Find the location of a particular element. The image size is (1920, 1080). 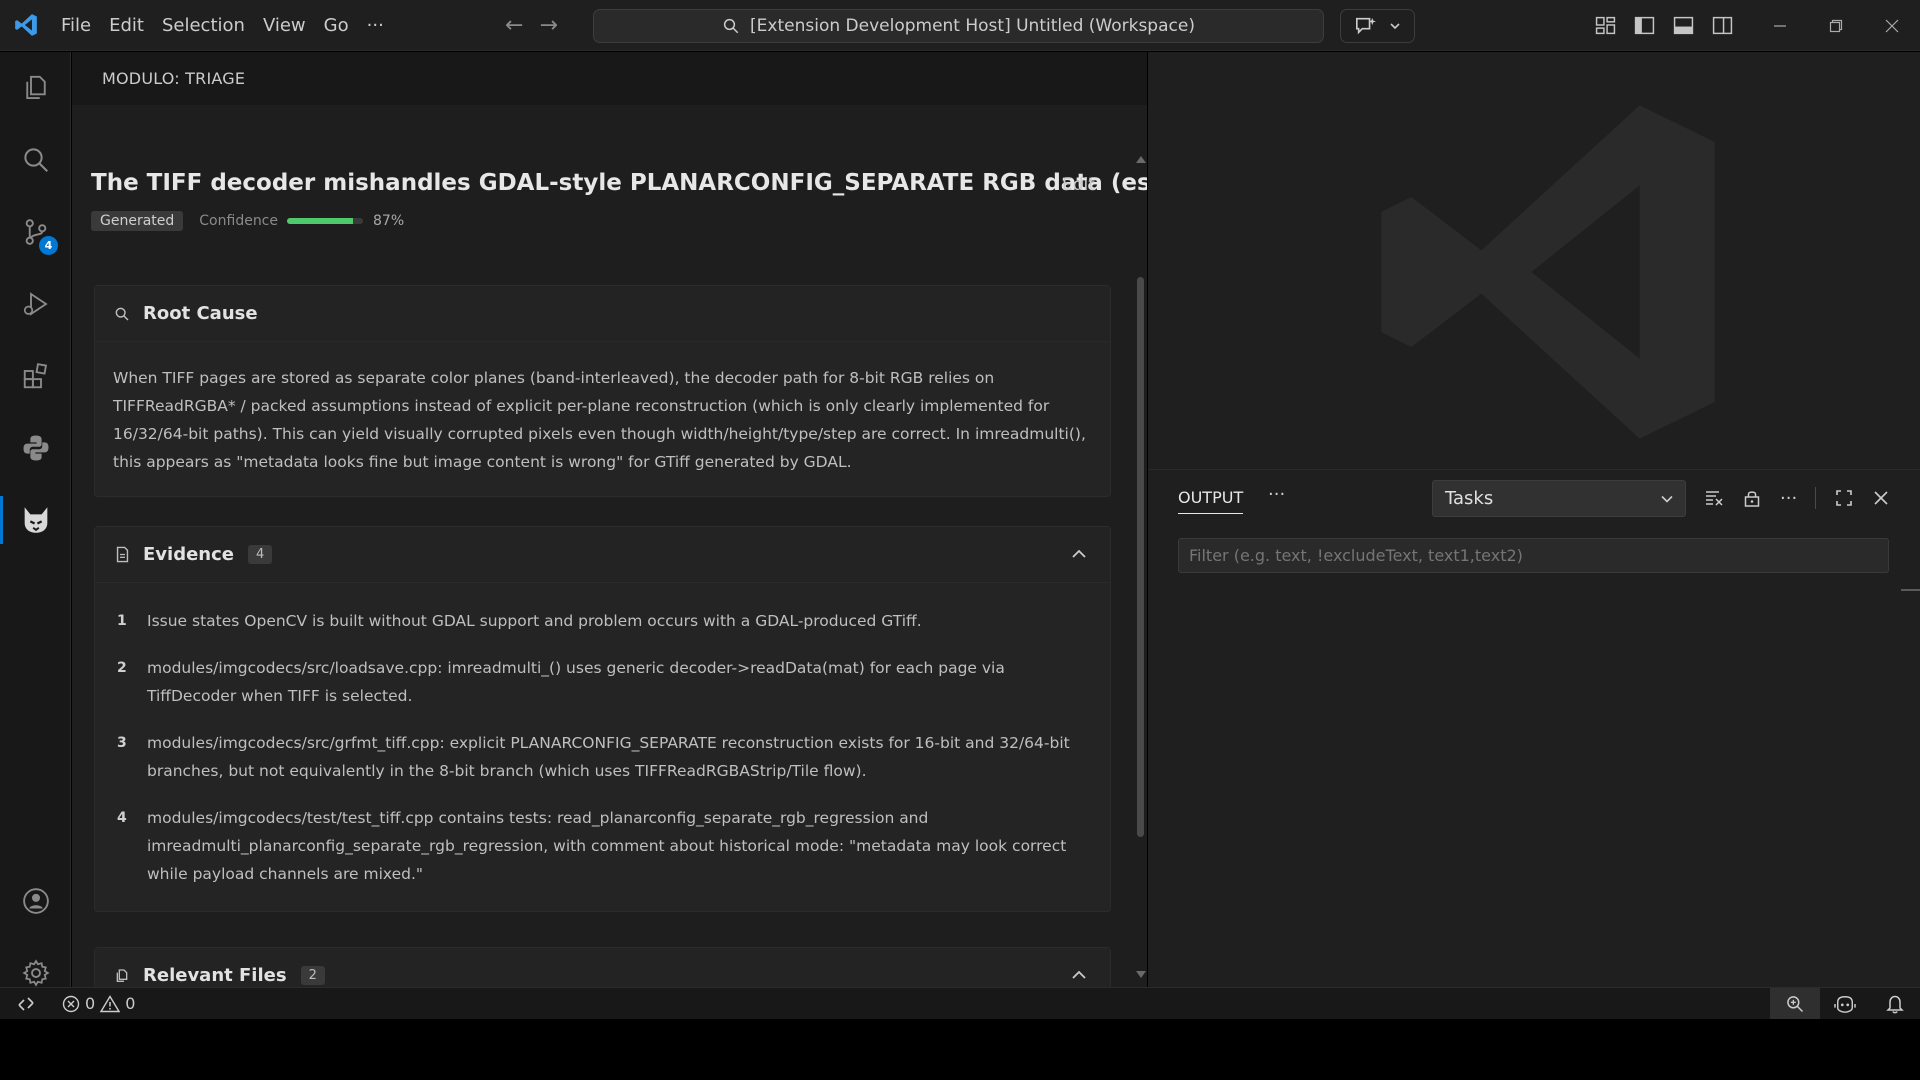

minimize-icon is located at coordinates (1780, 25).